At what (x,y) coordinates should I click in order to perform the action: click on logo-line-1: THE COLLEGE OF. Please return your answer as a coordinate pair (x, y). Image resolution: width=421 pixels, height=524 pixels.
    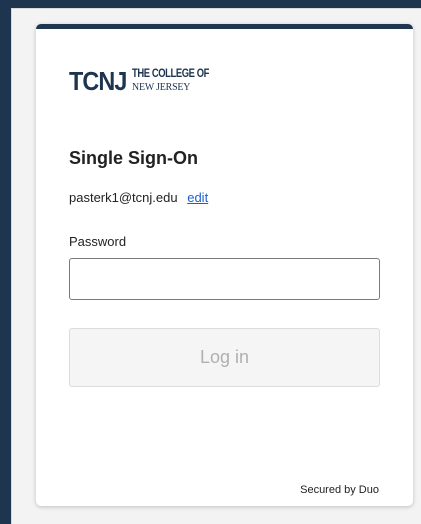
    Looking at the image, I should click on (170, 74).